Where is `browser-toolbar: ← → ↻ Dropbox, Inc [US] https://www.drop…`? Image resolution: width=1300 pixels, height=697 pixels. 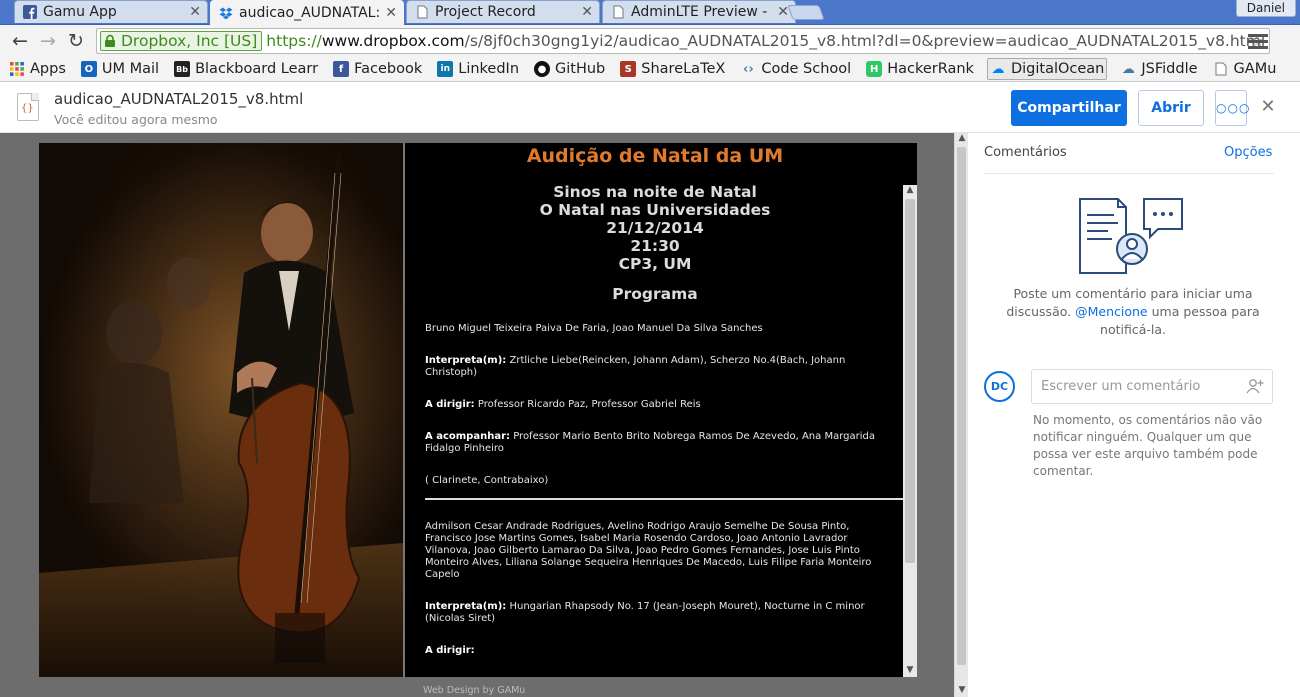
browser-toolbar: ← → ↻ Dropbox, Inc [US] https://www.drop… is located at coordinates (650, 41).